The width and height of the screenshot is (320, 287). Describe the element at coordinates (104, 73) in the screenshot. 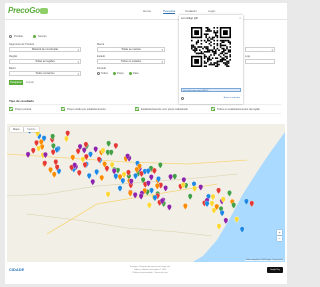

I see `sort-all-label: Todos` at that location.